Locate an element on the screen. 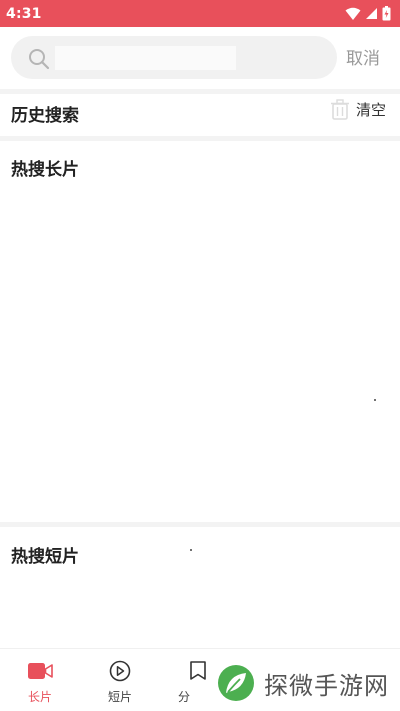 This screenshot has height=711, width=400. search-box is located at coordinates (174, 57).